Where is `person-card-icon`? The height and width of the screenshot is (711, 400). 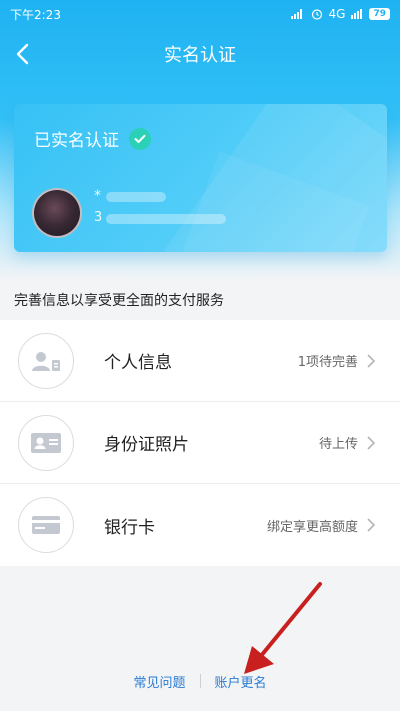
person-card-icon is located at coordinates (46, 360).